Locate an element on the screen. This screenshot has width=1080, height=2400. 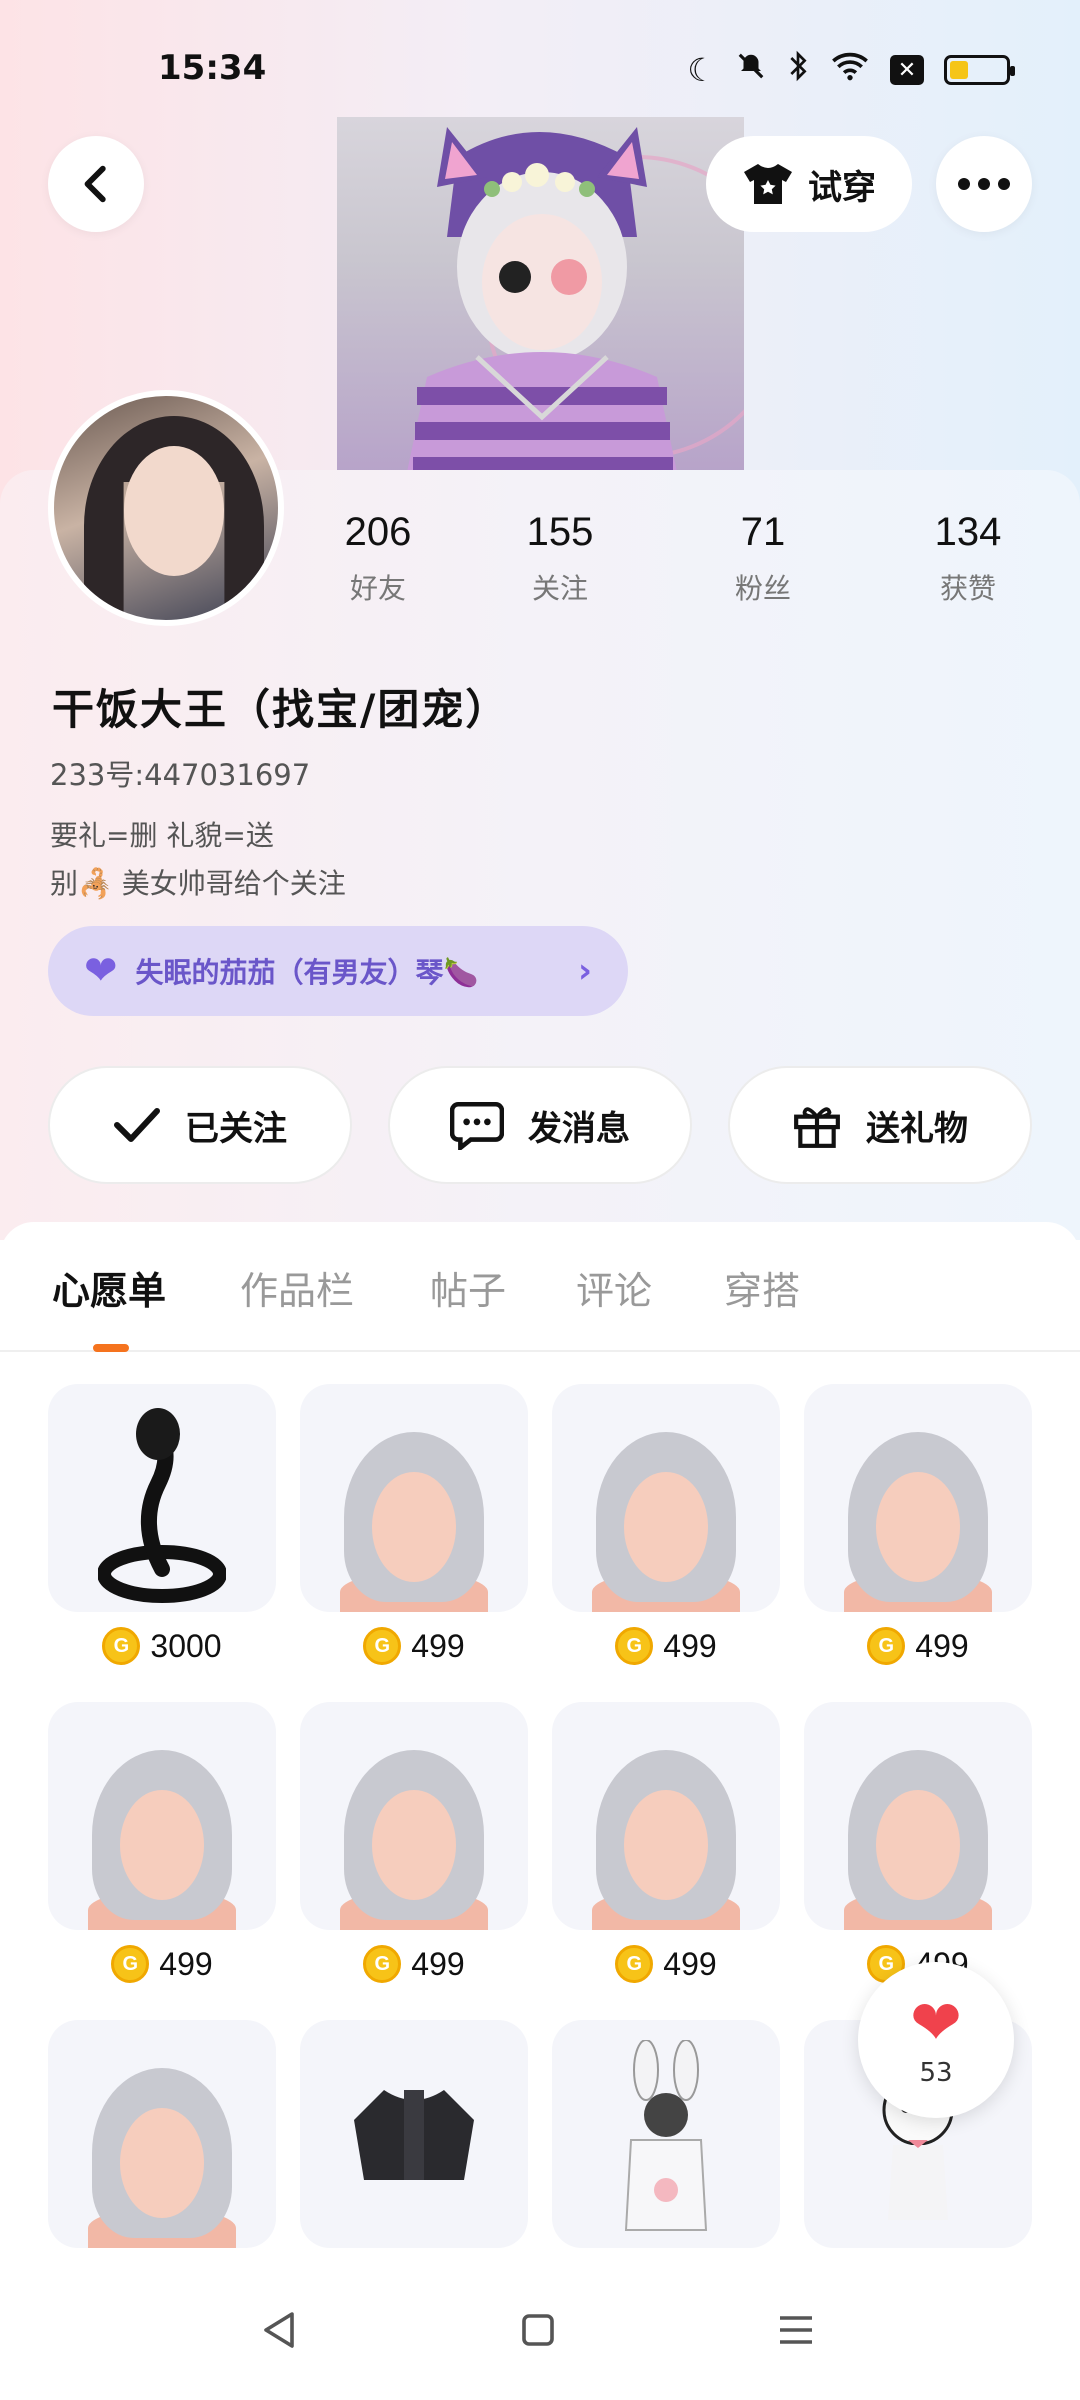
stat-friends: 206 好友 is located at coordinates (378, 558).